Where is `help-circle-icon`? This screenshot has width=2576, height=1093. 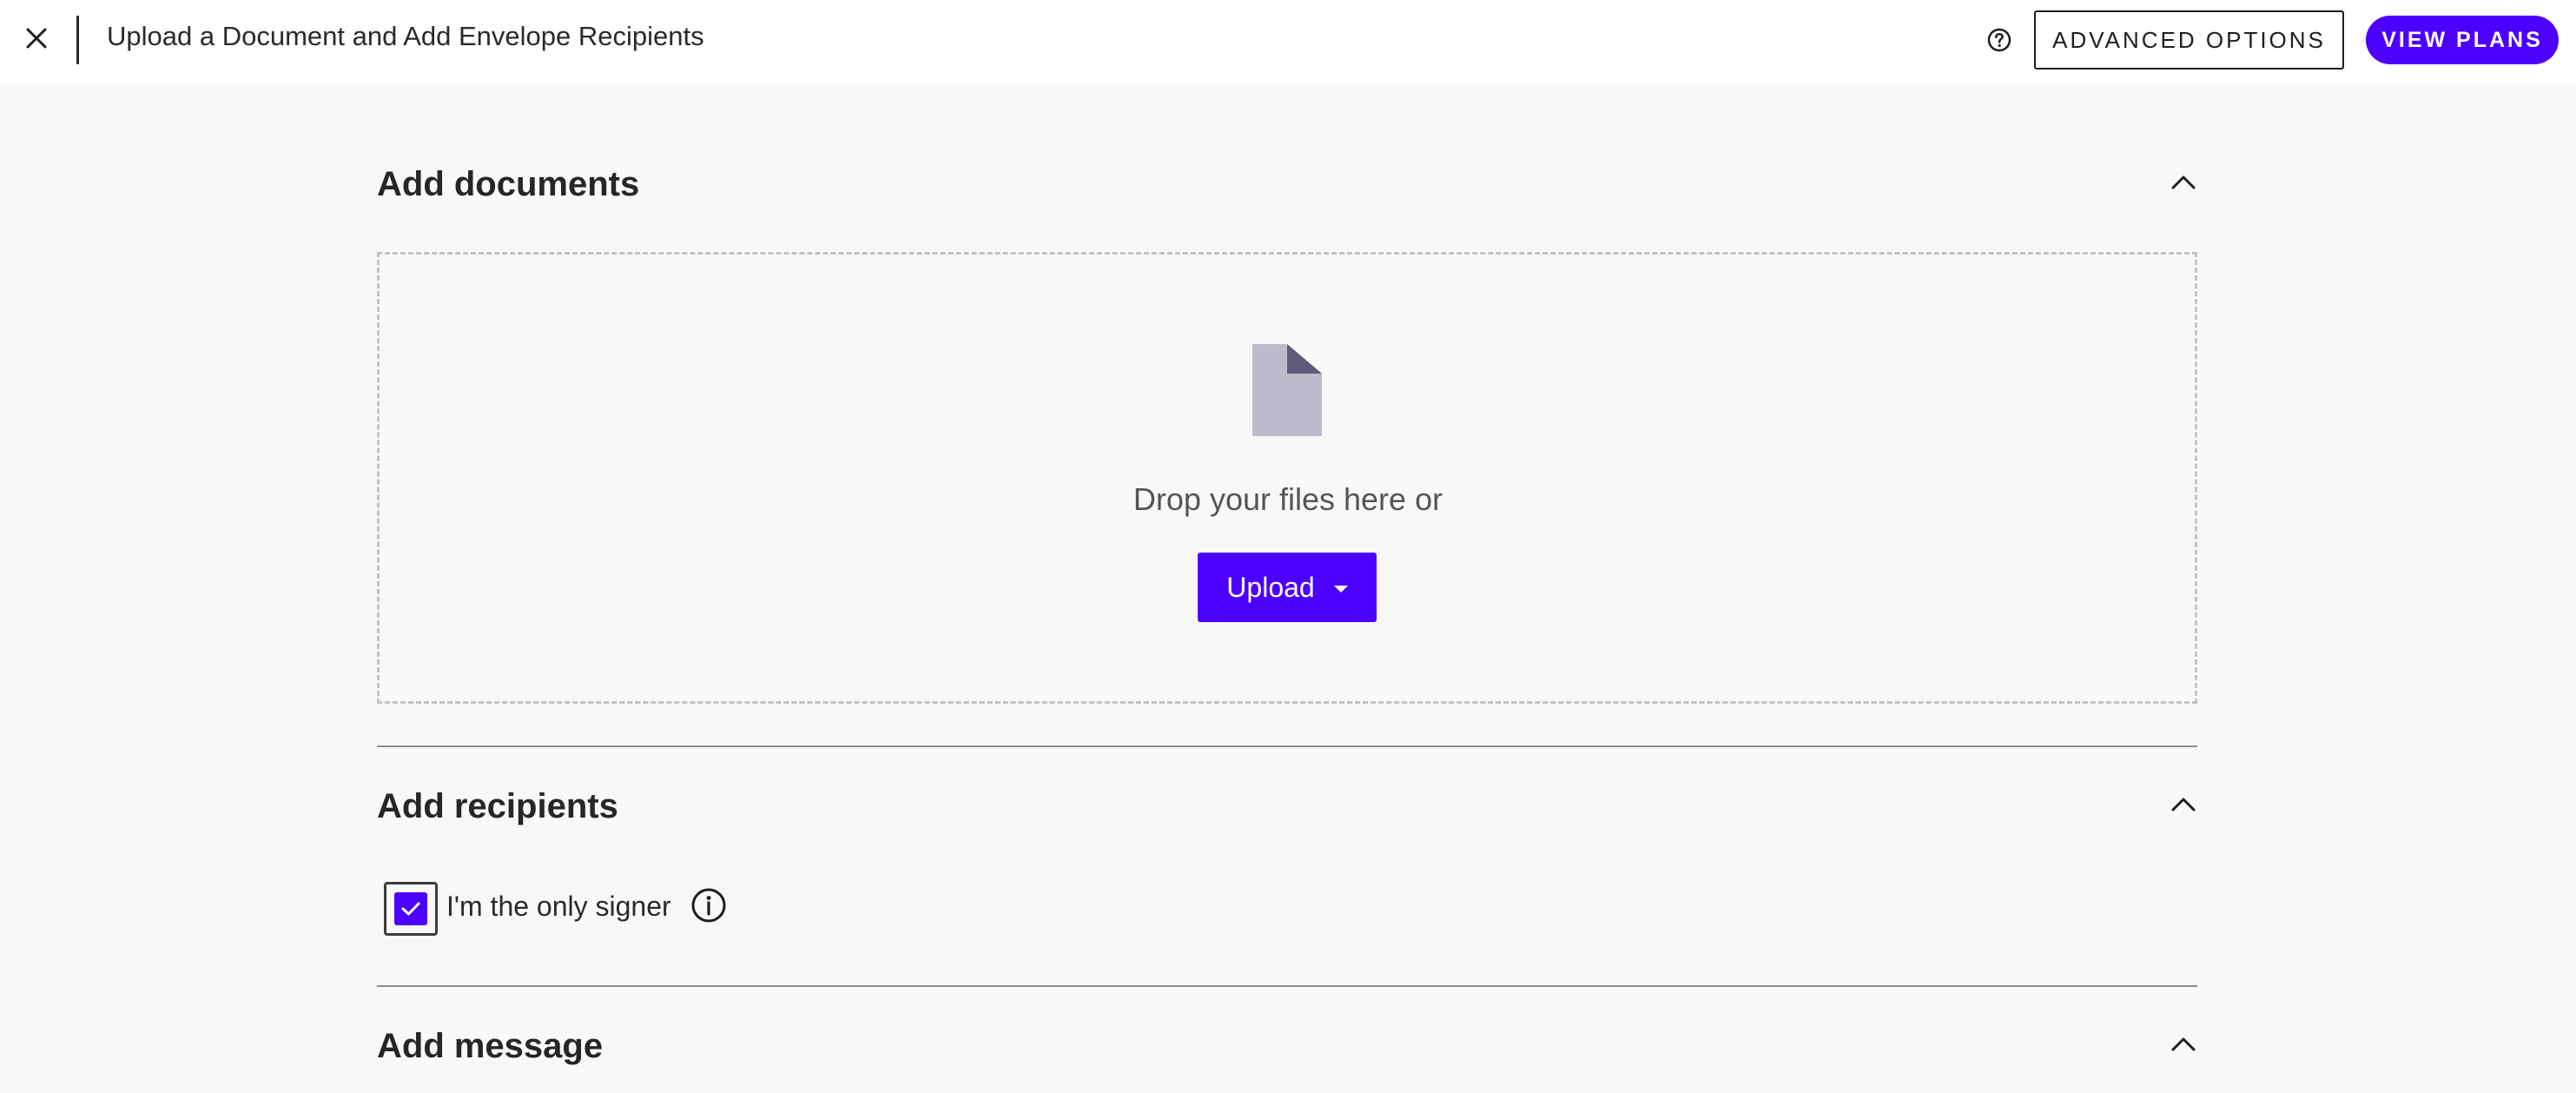
help-circle-icon is located at coordinates (1999, 40).